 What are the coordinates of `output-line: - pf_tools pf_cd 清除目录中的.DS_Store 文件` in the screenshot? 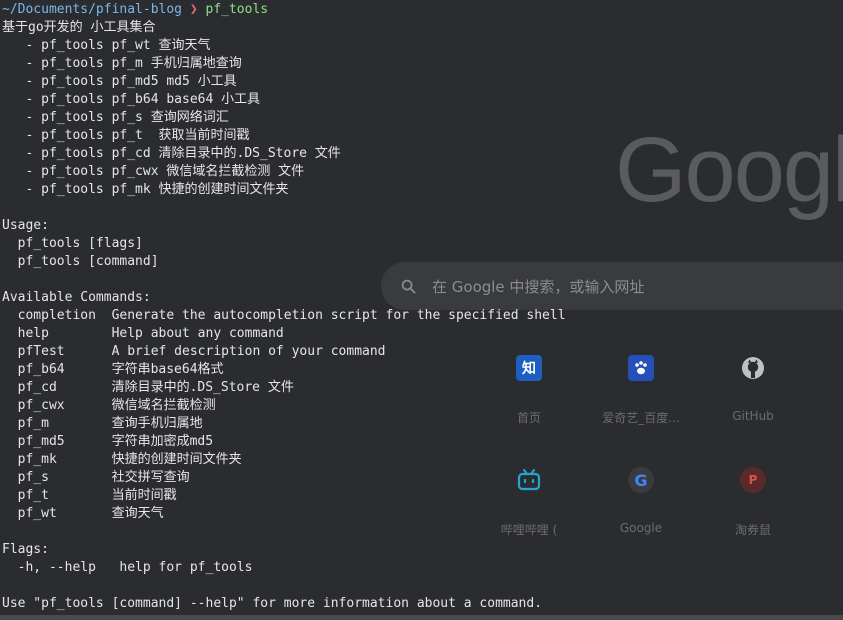 It's located at (171, 153).